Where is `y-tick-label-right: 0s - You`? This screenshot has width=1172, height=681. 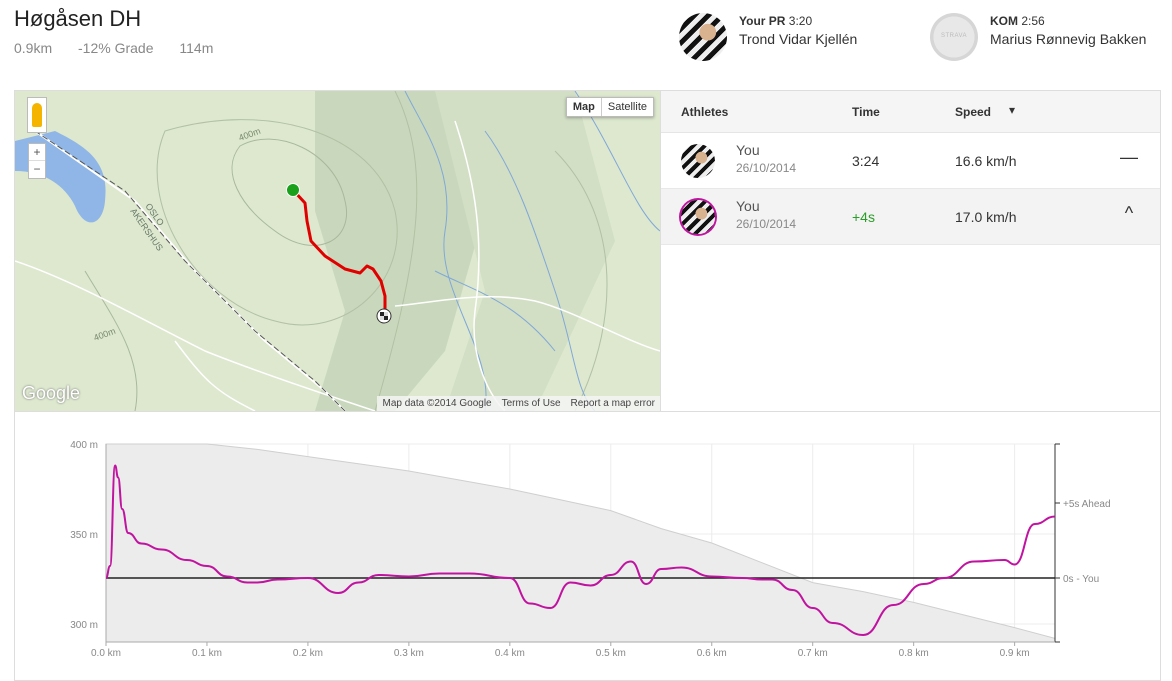 y-tick-label-right: 0s - You is located at coordinates (1081, 579).